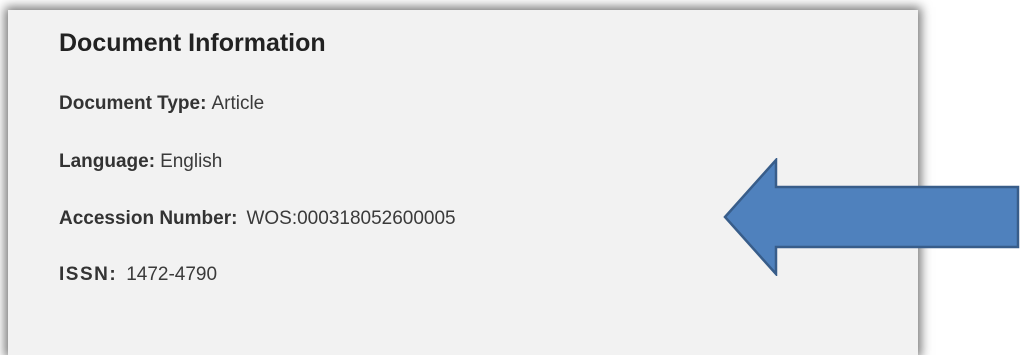  I want to click on panel-title: Document Information, so click(192, 43).